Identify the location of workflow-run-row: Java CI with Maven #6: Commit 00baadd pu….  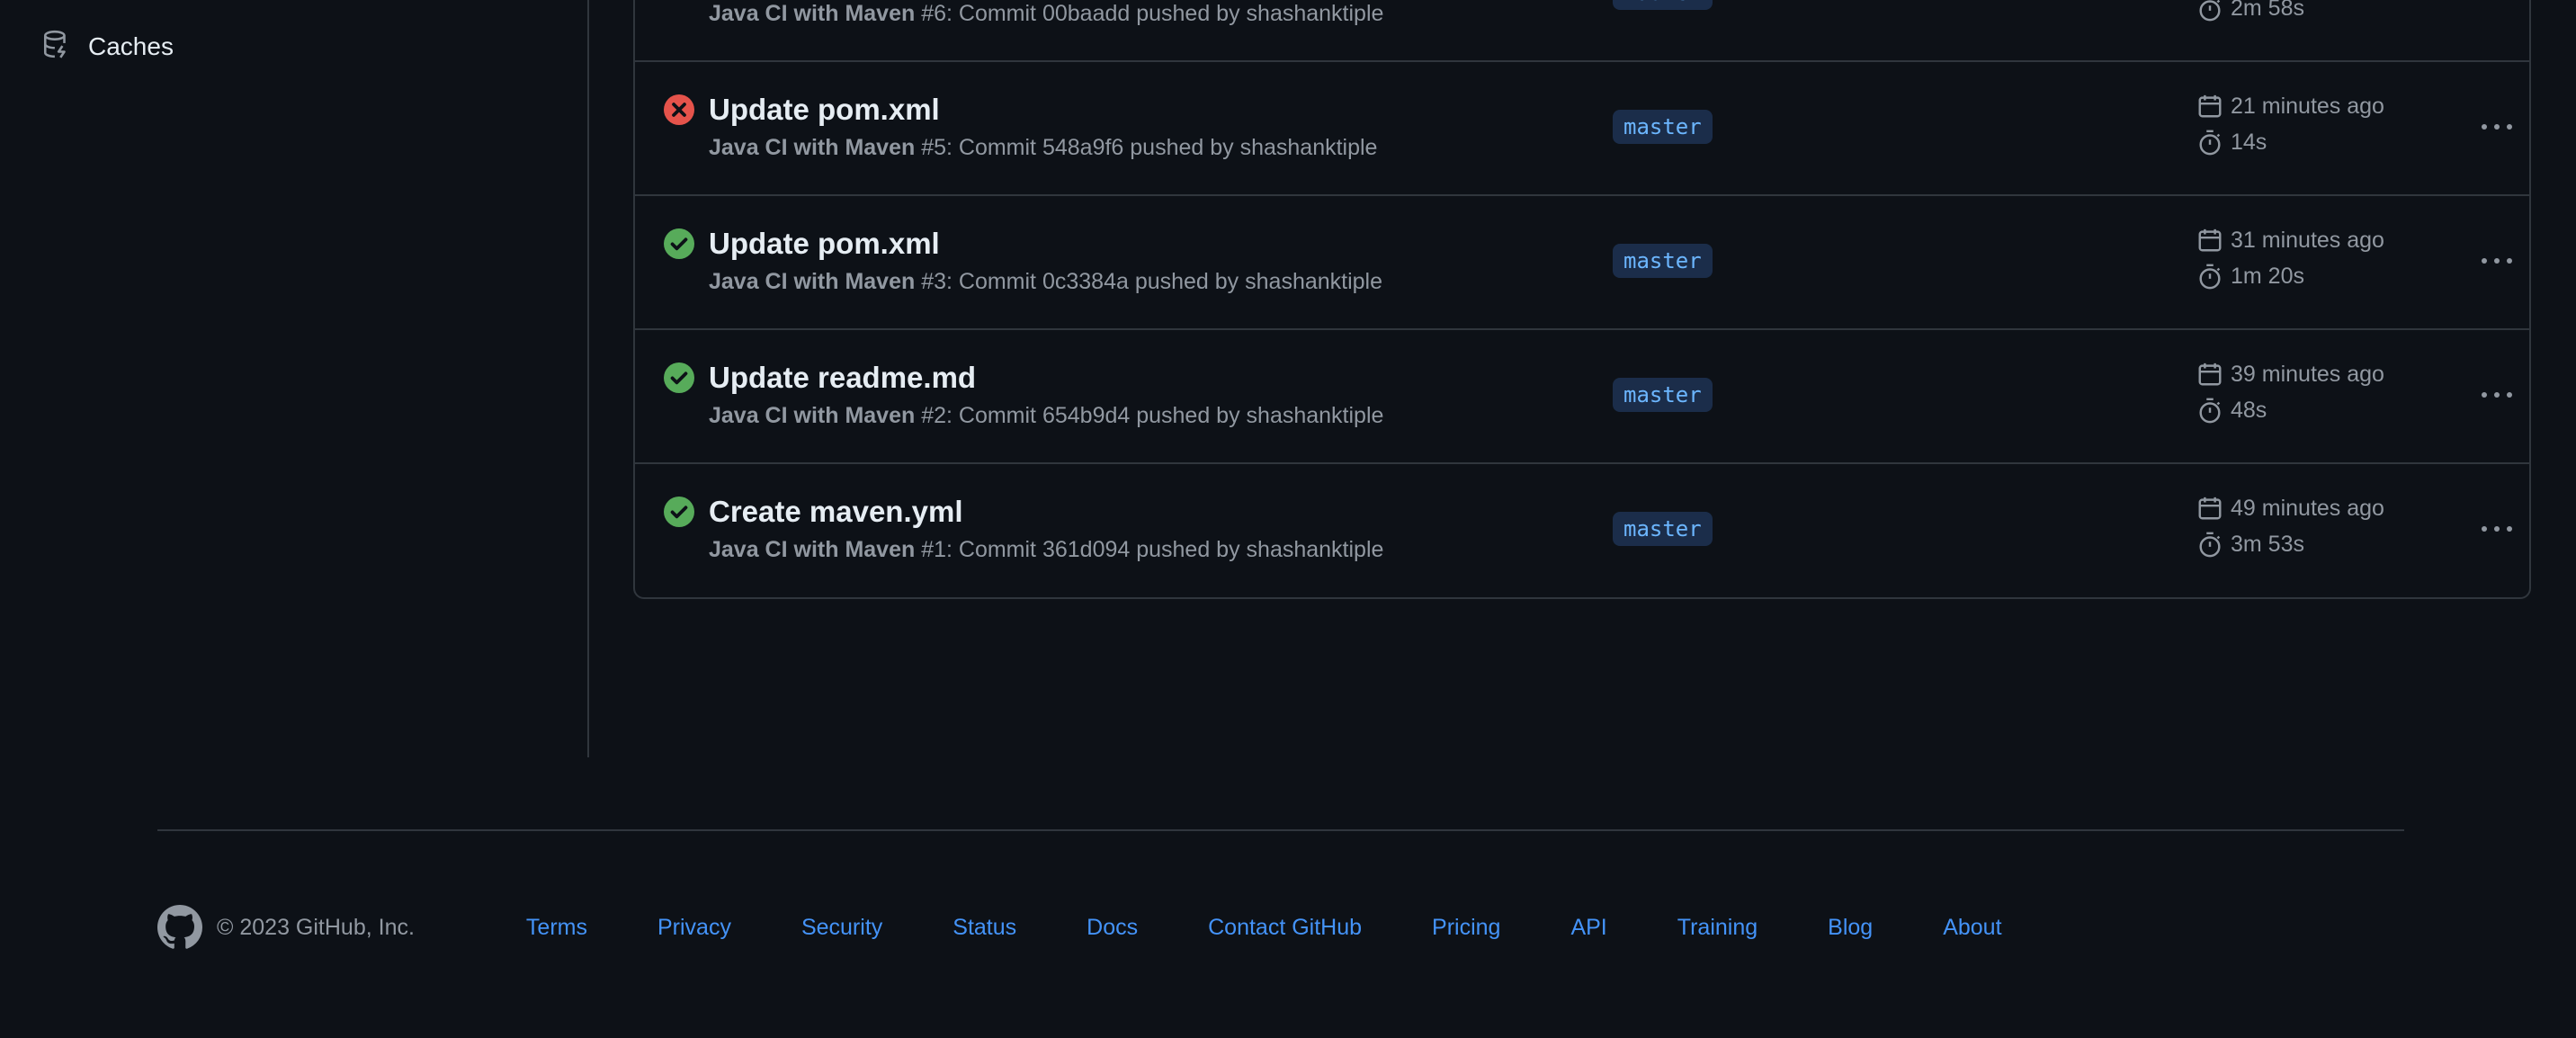
(1582, 31).